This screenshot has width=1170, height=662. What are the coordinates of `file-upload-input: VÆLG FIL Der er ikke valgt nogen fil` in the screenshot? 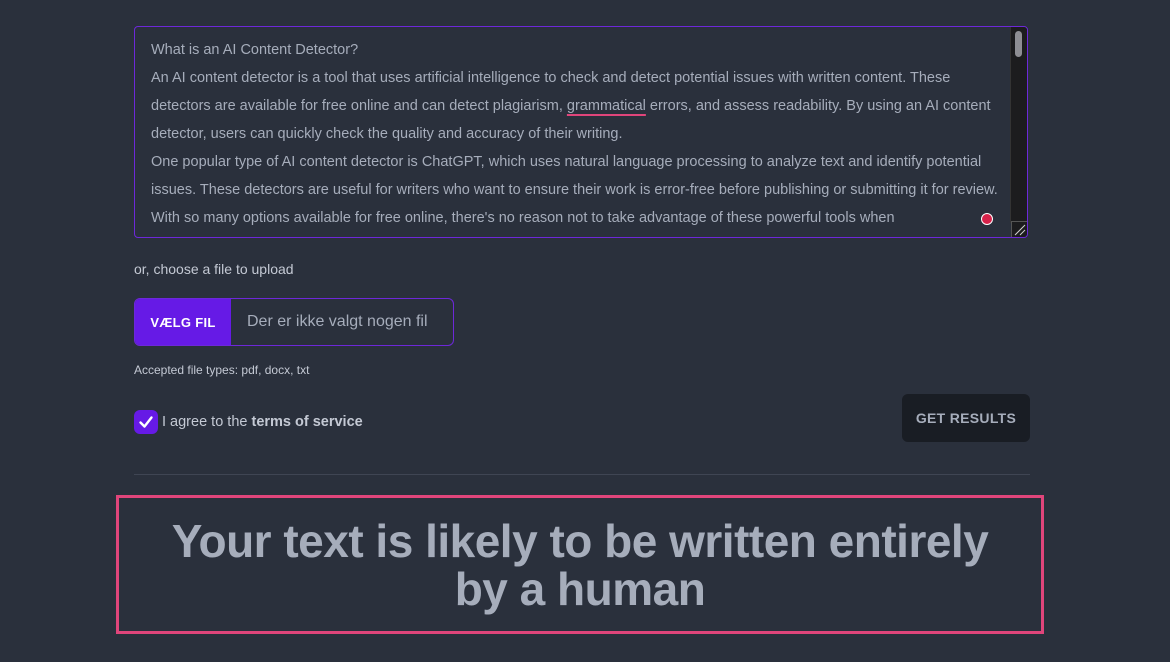 It's located at (294, 322).